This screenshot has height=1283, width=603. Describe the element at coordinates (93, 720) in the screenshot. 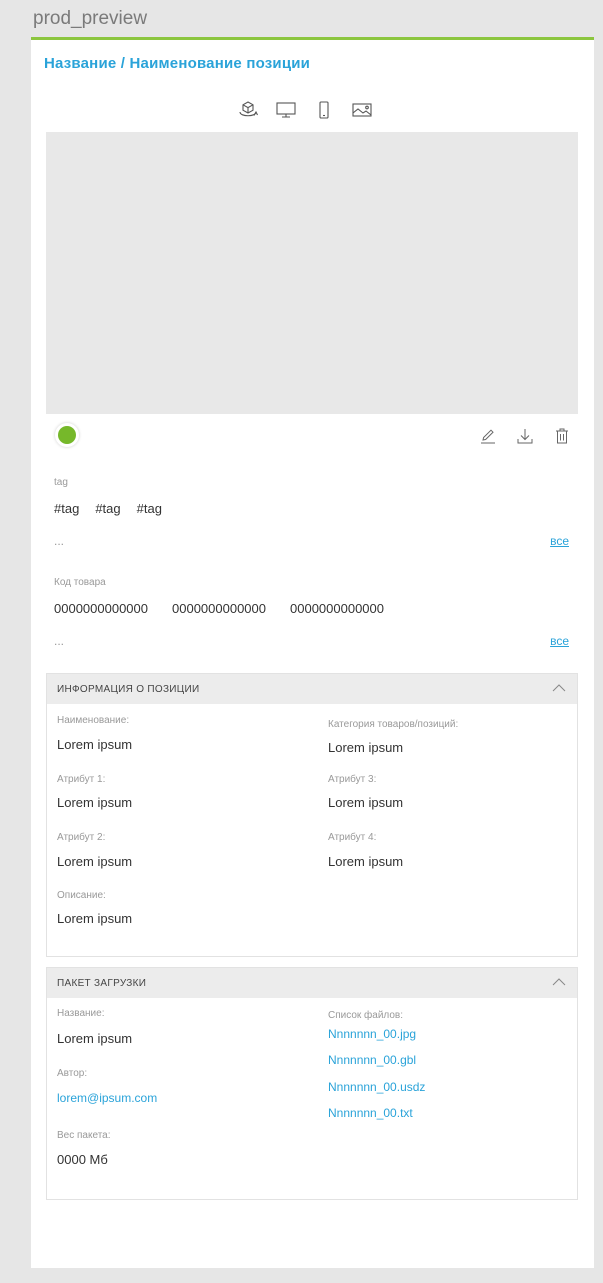

I see `field-label: Наименование:` at that location.